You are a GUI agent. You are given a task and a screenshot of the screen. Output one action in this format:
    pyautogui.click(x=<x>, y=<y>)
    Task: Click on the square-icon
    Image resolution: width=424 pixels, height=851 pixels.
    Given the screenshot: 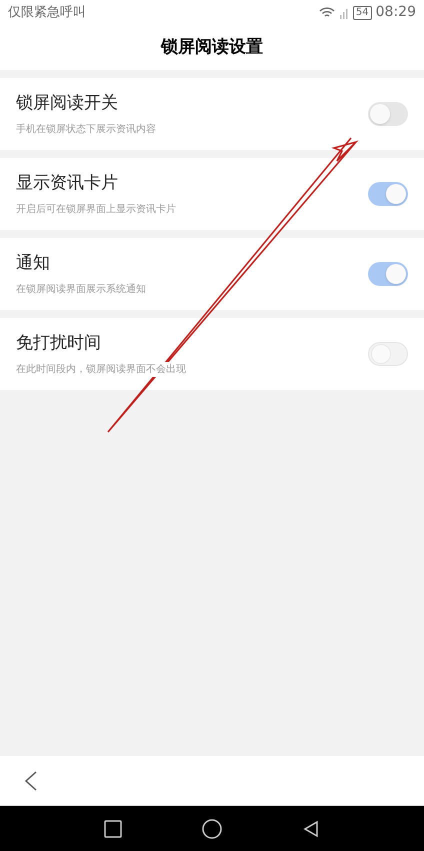 What is the action you would take?
    pyautogui.click(x=113, y=829)
    